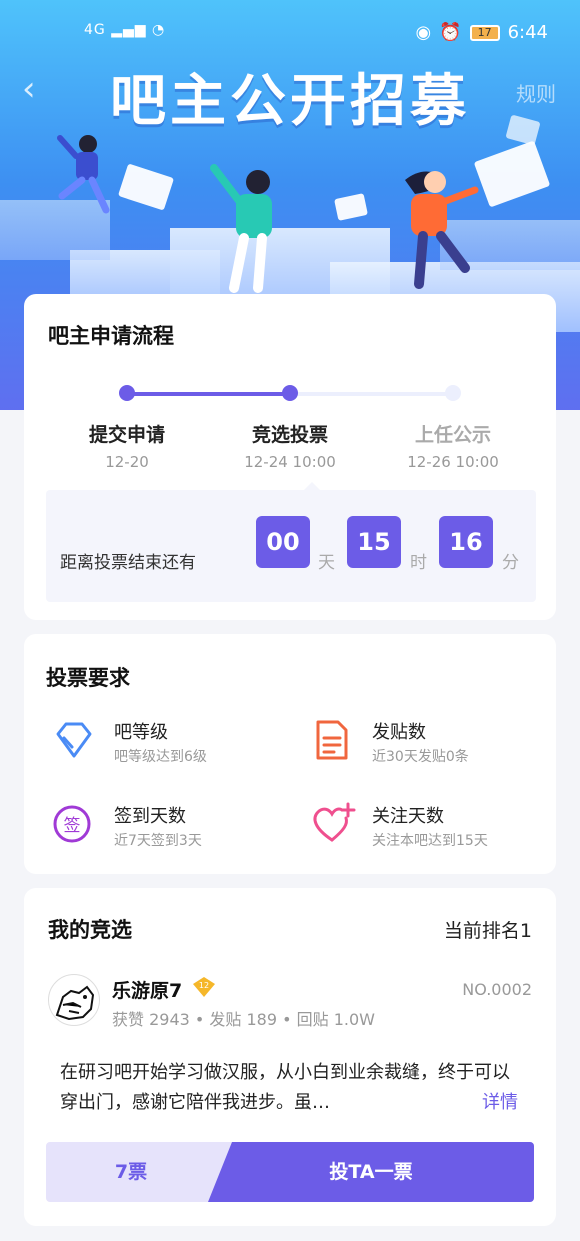  What do you see at coordinates (126, 435) in the screenshot?
I see `step-name: 提交申请` at bounding box center [126, 435].